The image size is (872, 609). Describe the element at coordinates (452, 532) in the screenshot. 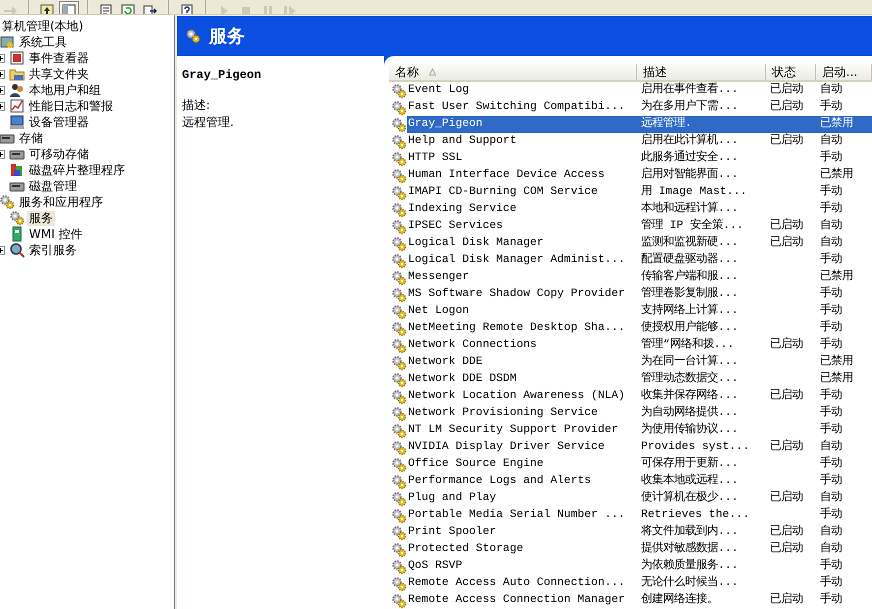

I see `service-name-cell: Print Spooler` at that location.